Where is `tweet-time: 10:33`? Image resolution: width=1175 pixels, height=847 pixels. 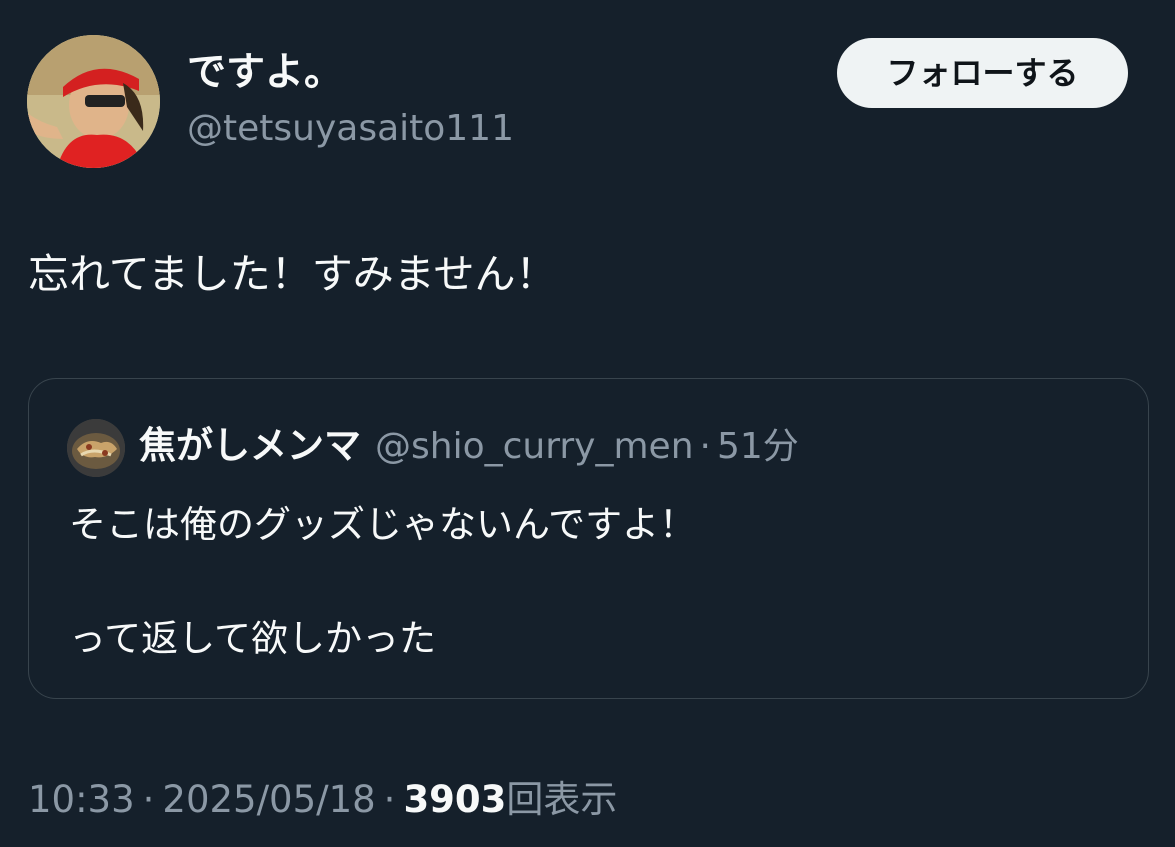
tweet-time: 10:33 is located at coordinates (81, 799).